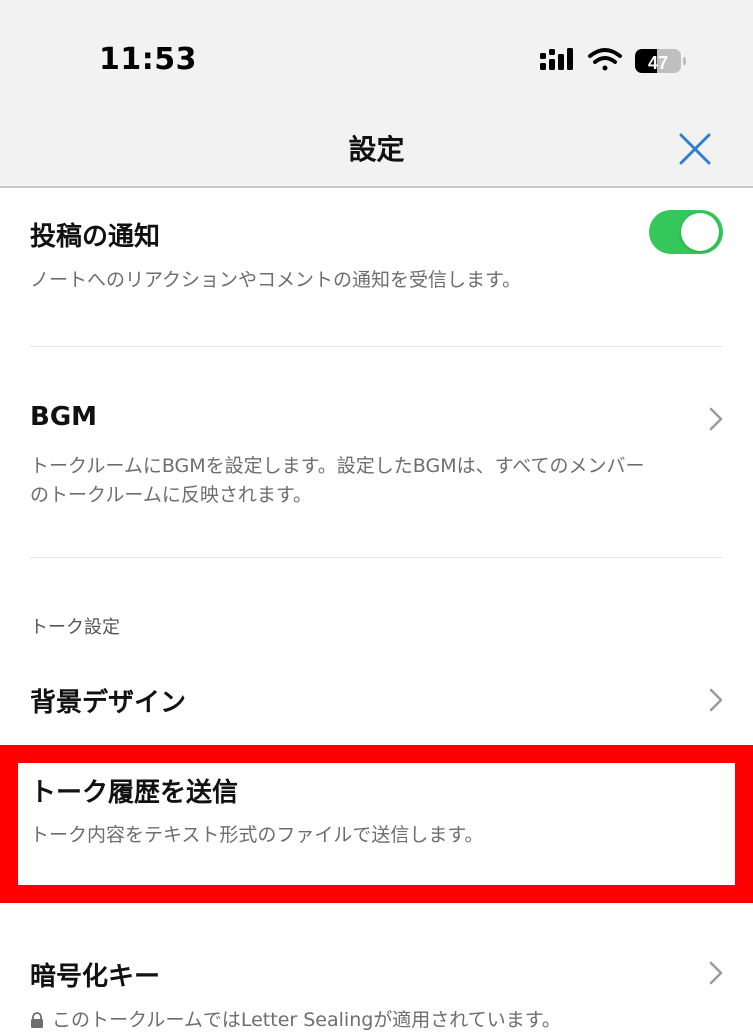 The image size is (753, 1036). What do you see at coordinates (148, 59) in the screenshot?
I see `status-time: 11:53` at bounding box center [148, 59].